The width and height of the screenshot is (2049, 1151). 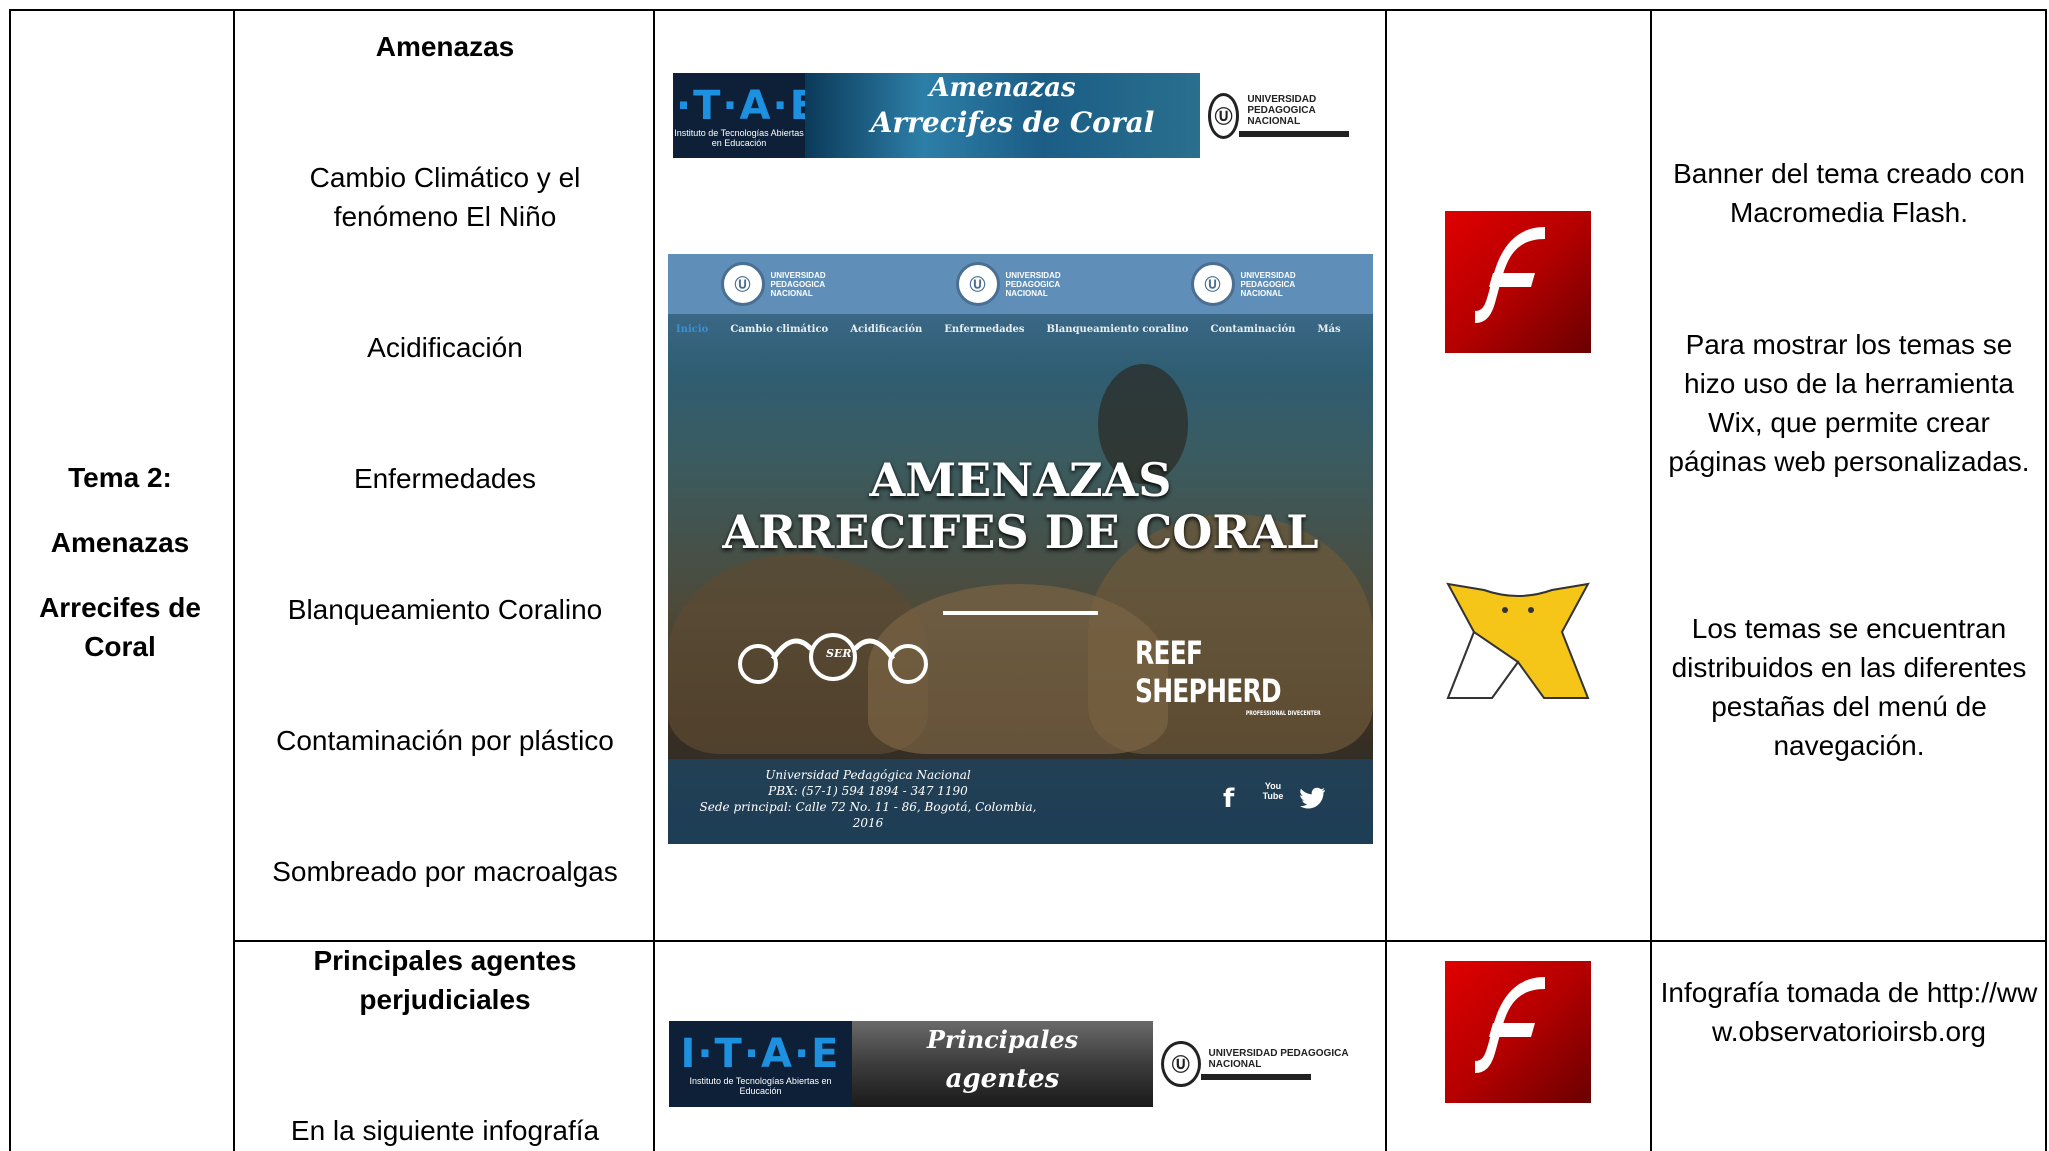 I want to click on subtopic-item: Blanqueamiento Coralino, so click(x=445, y=609).